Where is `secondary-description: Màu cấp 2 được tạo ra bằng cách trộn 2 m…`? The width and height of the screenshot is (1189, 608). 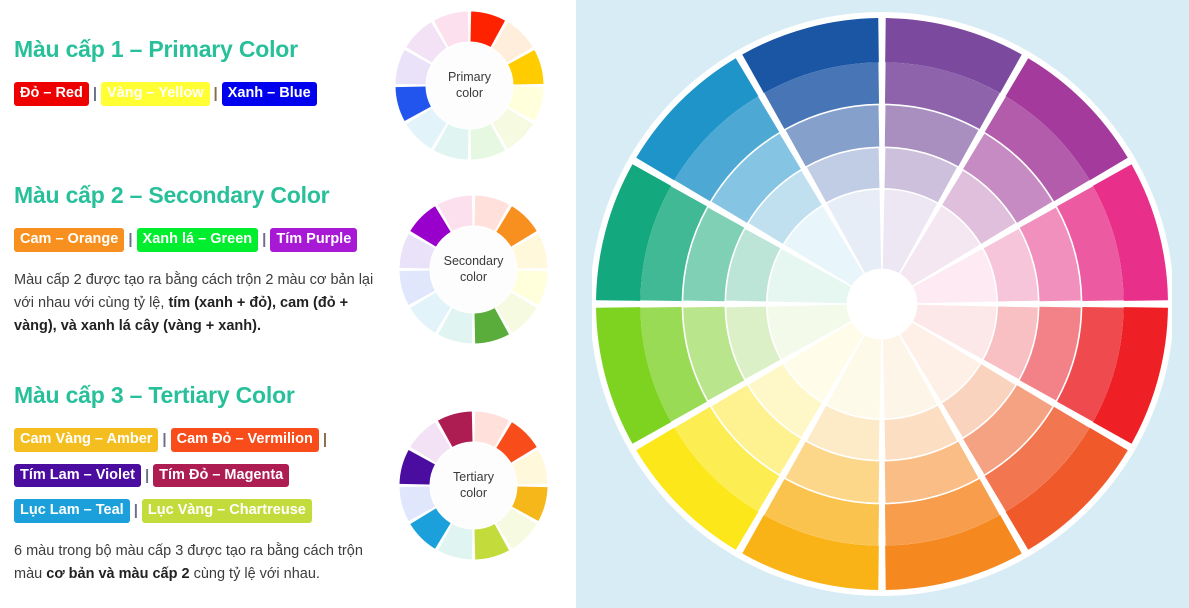
secondary-description: Màu cấp 2 được tạo ra bằng cách trộn 2 m… is located at coordinates (194, 304).